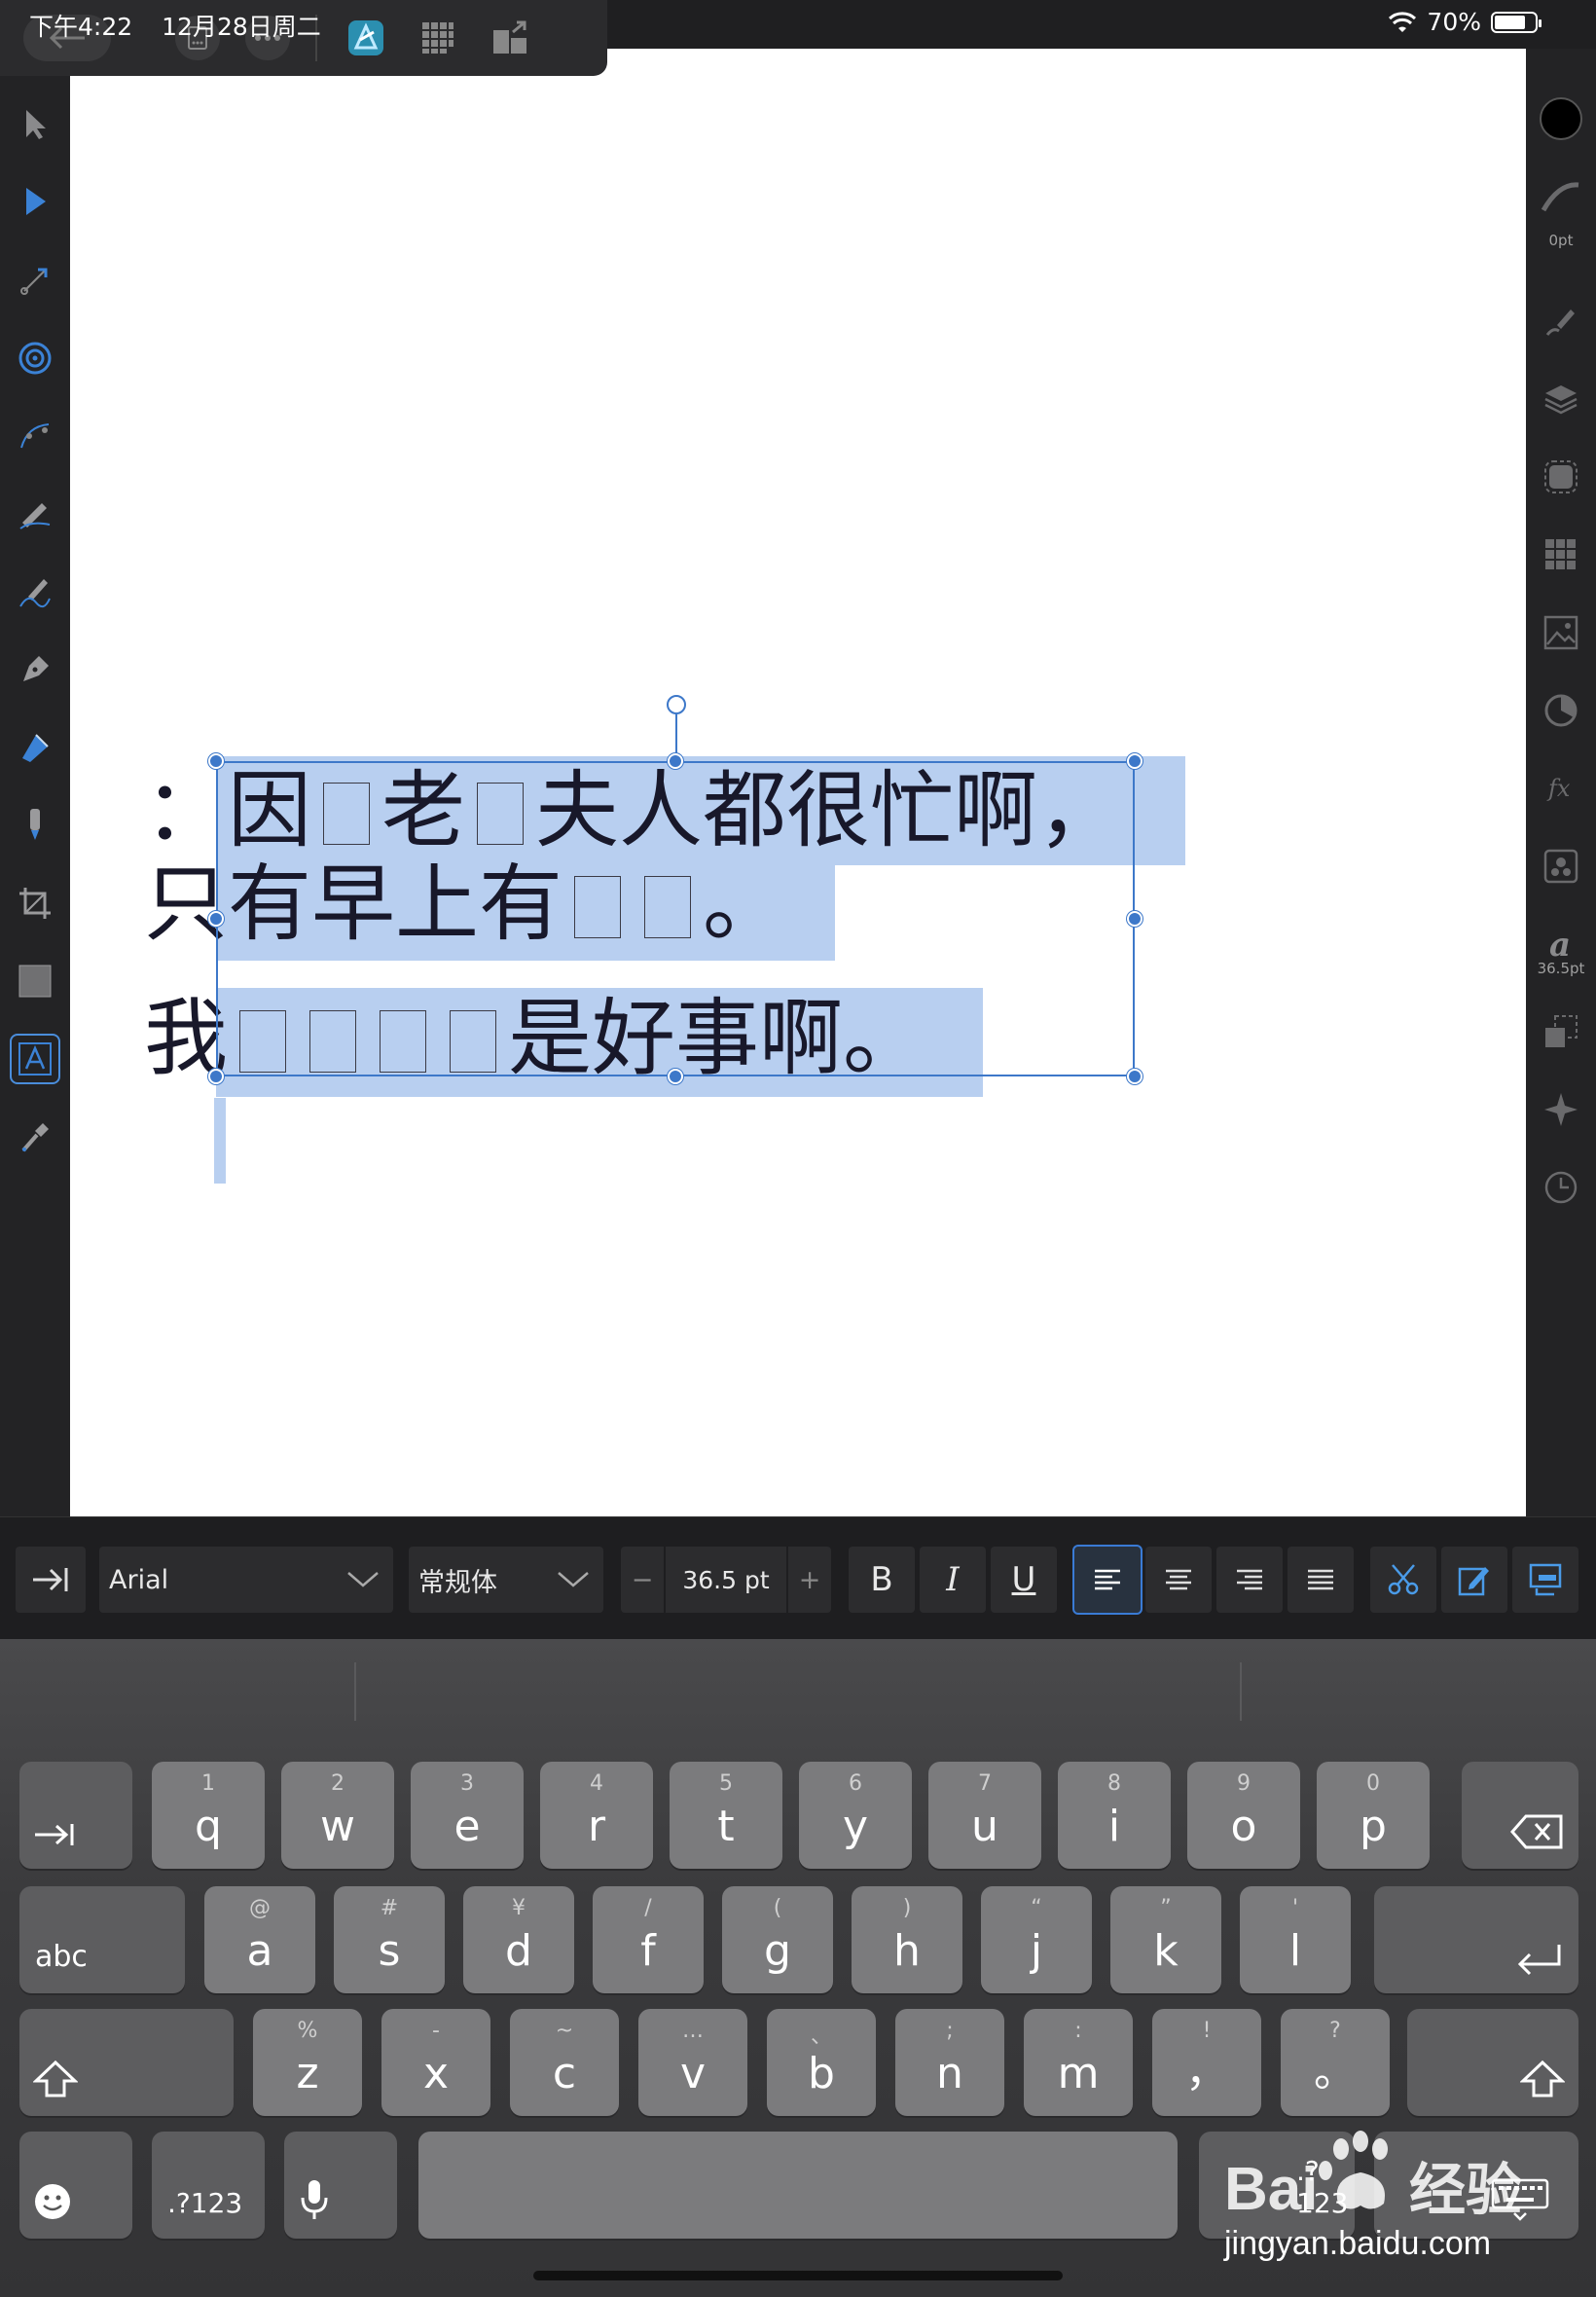  I want to click on key-5: 5t, so click(726, 1815).